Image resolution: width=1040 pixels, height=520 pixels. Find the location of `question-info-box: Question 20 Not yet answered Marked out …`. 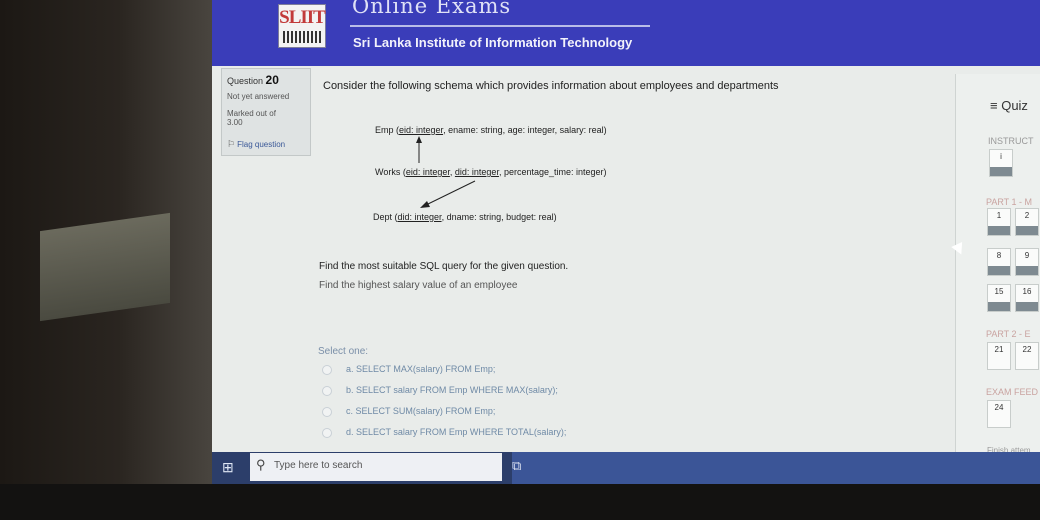

question-info-box: Question 20 Not yet answered Marked out … is located at coordinates (266, 112).